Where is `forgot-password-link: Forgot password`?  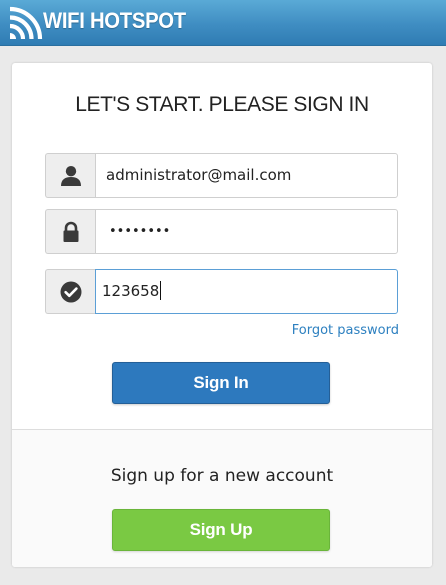
forgot-password-link: Forgot password is located at coordinates (345, 330).